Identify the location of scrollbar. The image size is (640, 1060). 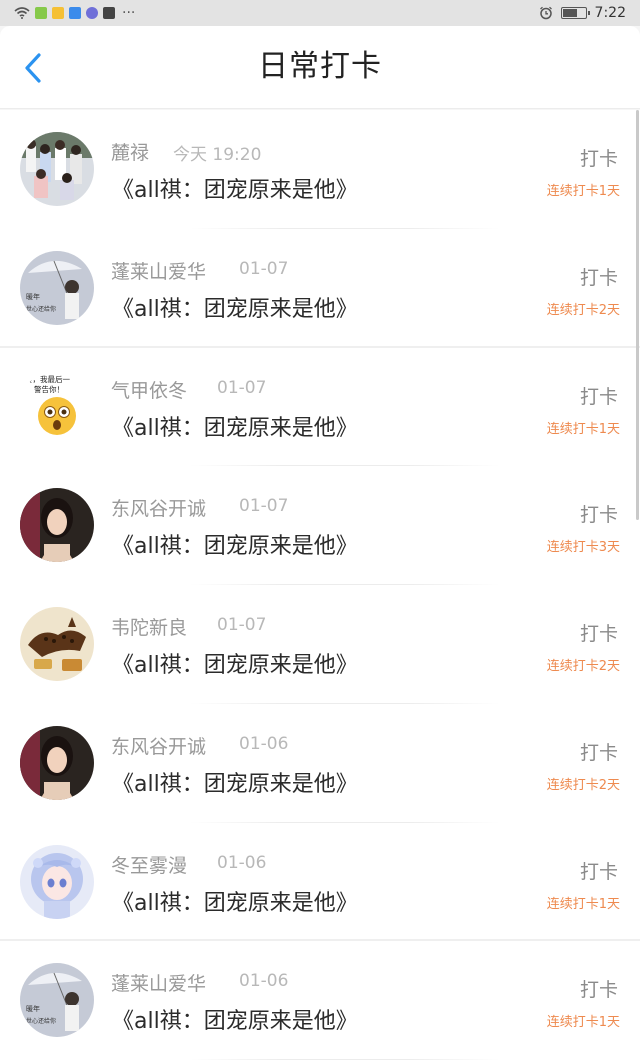
(637, 315).